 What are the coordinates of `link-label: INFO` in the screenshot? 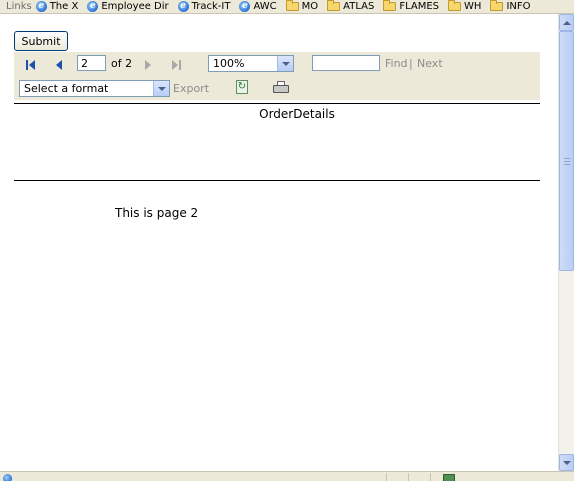 It's located at (518, 6).